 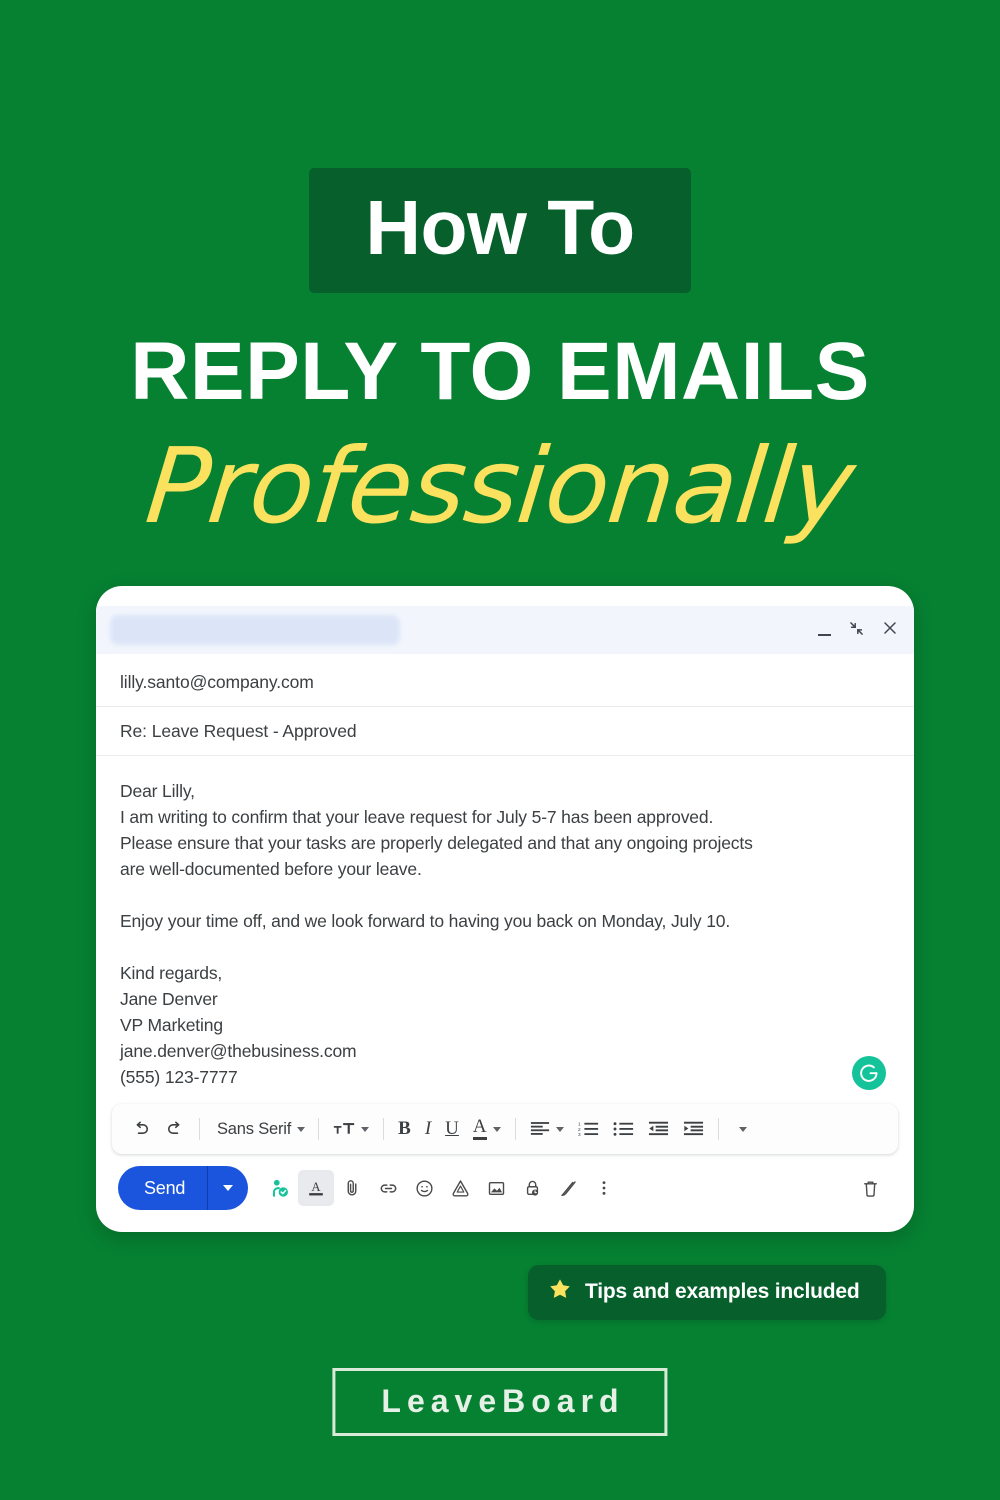 What do you see at coordinates (157, 791) in the screenshot?
I see `body-greeting: Dear Lilly,` at bounding box center [157, 791].